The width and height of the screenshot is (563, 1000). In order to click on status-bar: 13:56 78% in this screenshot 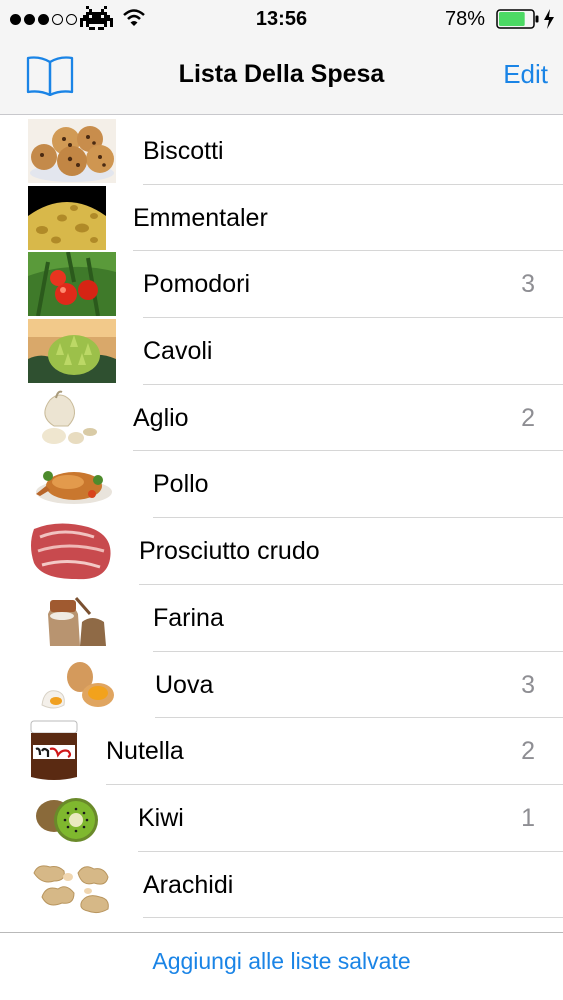, I will do `click(281, 19)`.